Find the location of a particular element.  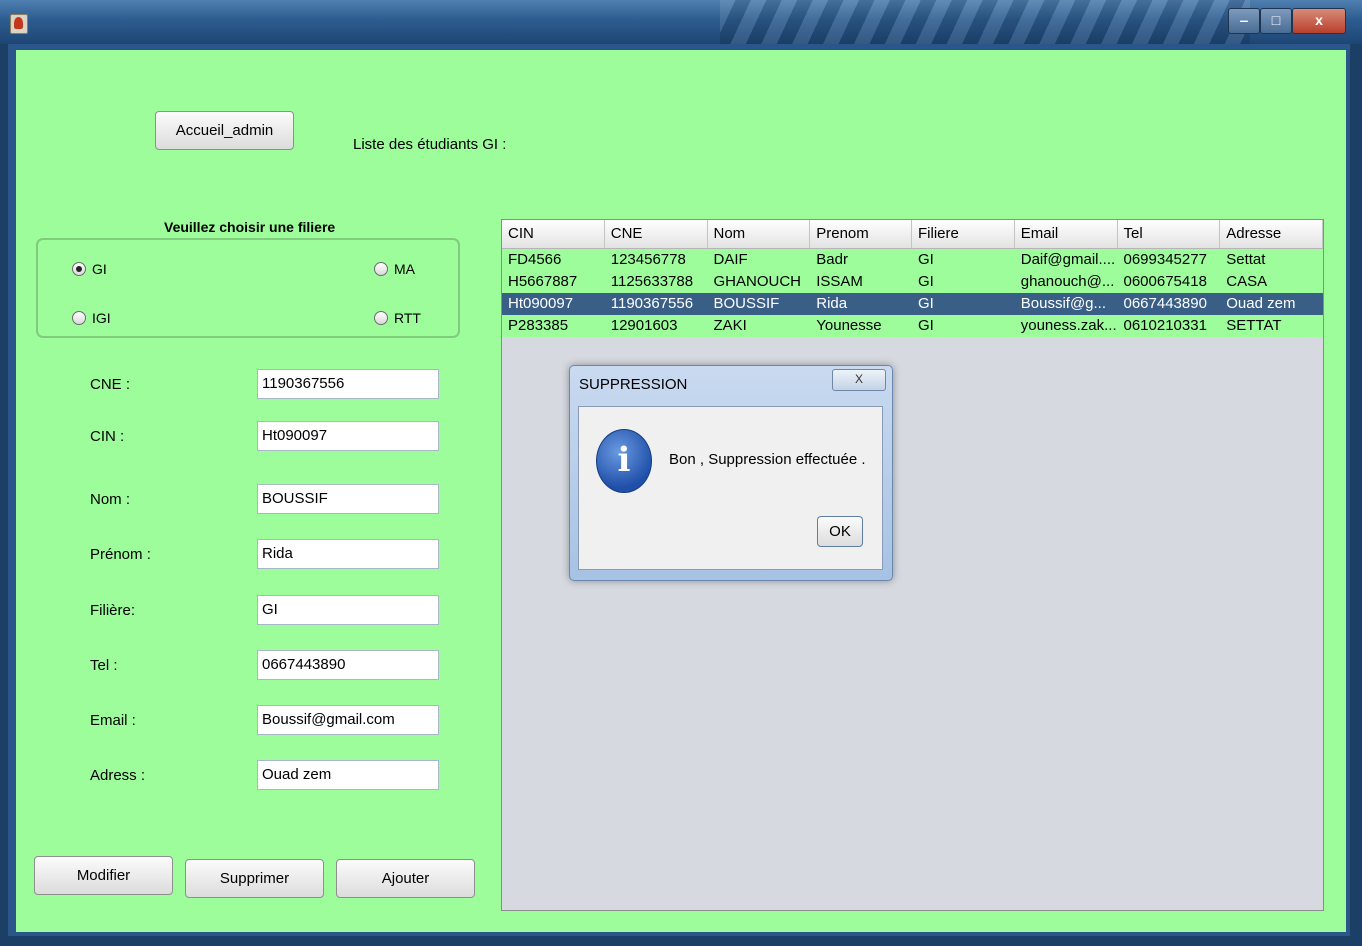

table-cell: BOUSSIF is located at coordinates (746, 303).